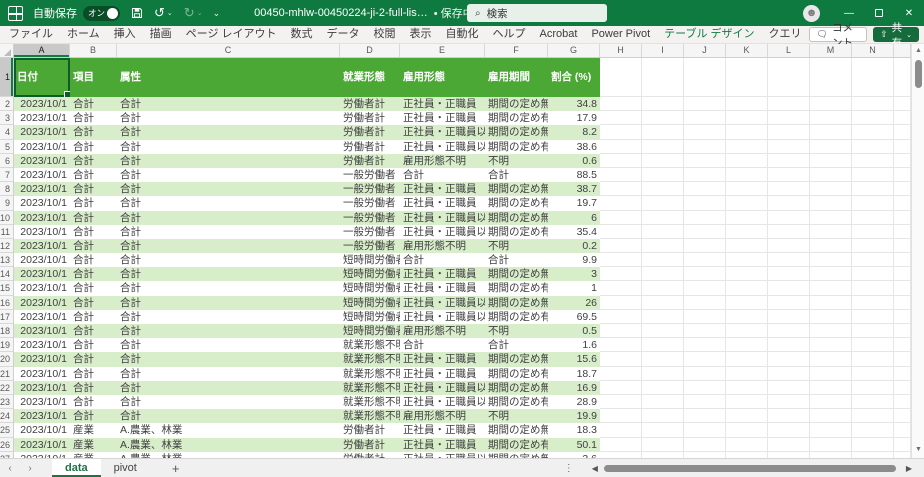 This screenshot has height=477, width=924. What do you see at coordinates (873, 50) in the screenshot?
I see `column-header-N: N` at bounding box center [873, 50].